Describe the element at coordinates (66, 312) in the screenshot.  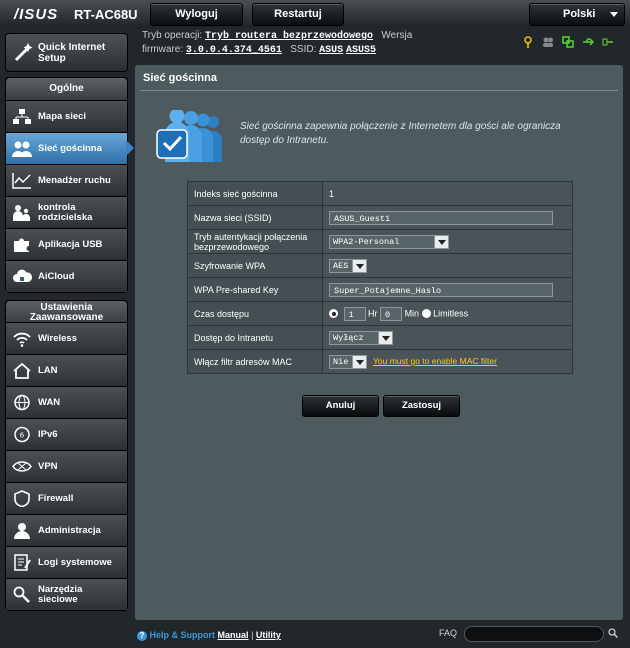
I see `advanced-title: Ustawienia Zaawansowane` at that location.